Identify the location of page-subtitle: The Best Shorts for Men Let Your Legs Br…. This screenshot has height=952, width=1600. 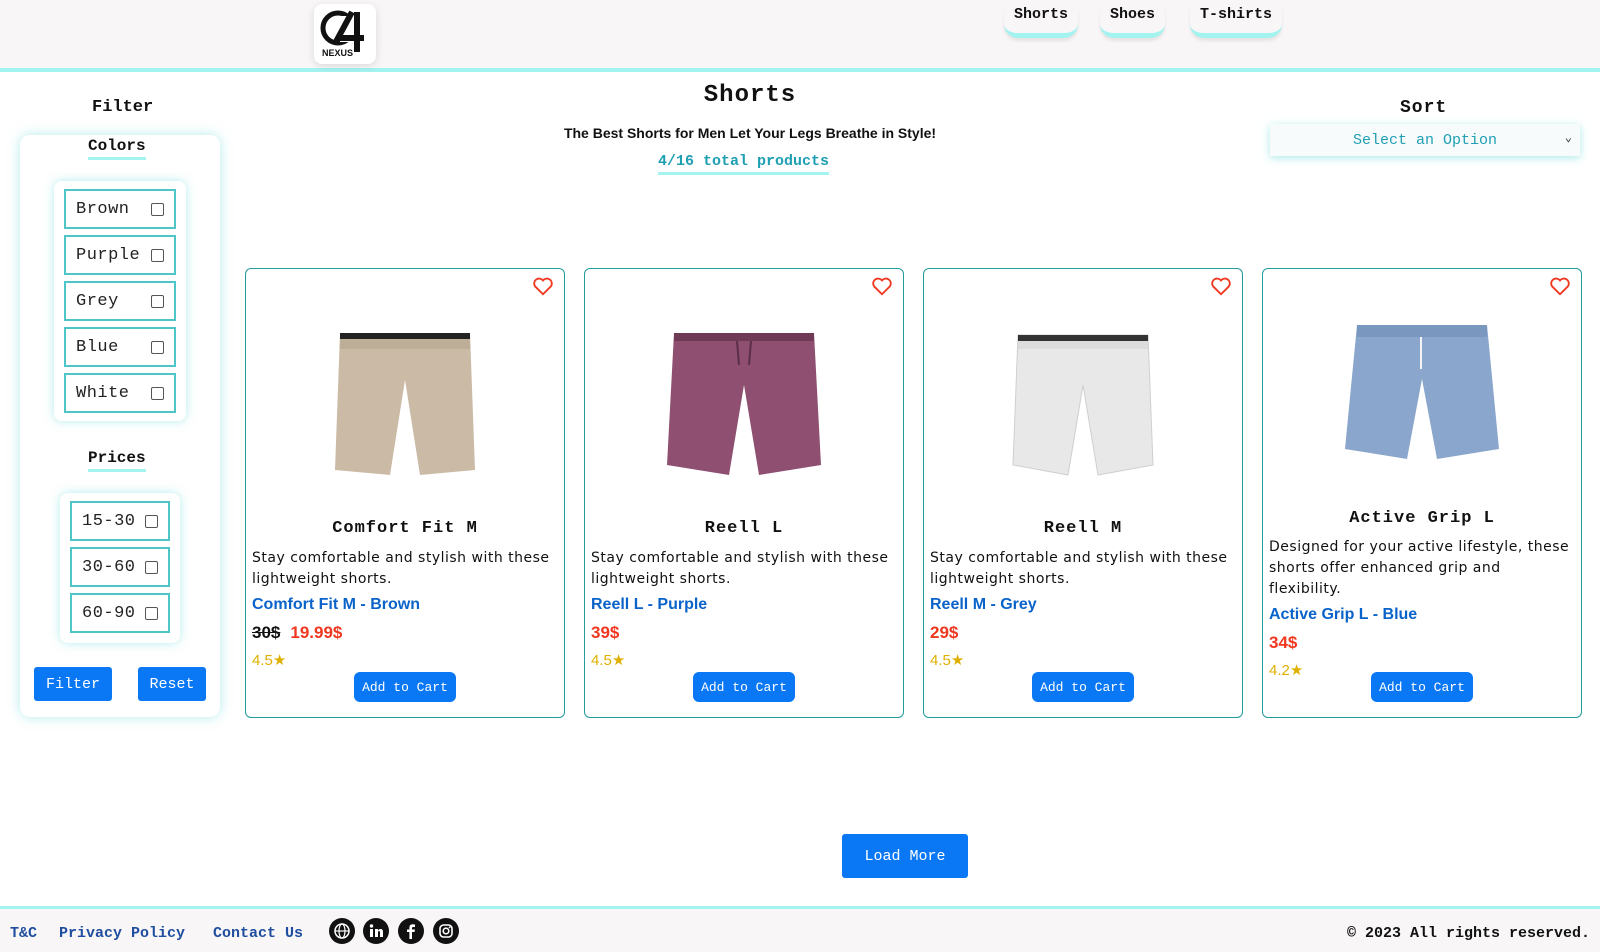
(750, 133).